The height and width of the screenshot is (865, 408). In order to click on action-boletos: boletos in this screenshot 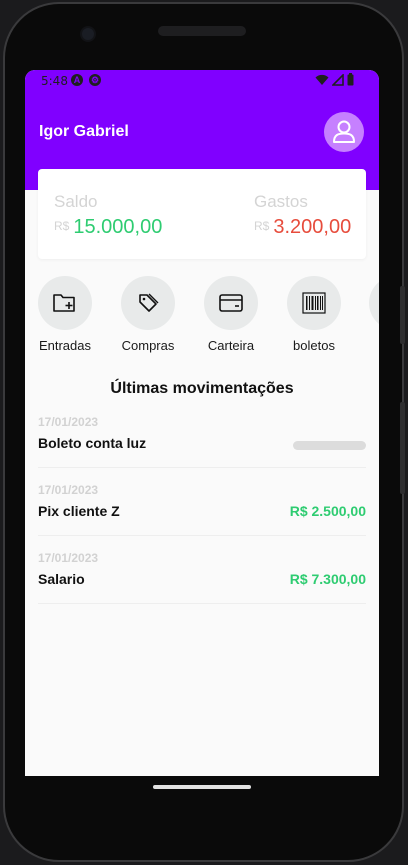, I will do `click(314, 314)`.